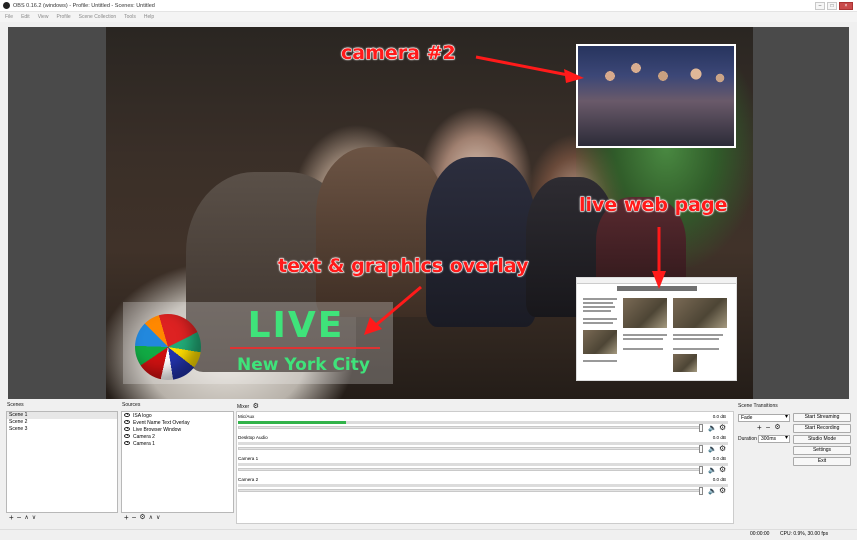 The width and height of the screenshot is (857, 540). I want to click on mixer-track-camera-2: Camera 2 0.0 dB 🔈 ⚙, so click(484, 487).